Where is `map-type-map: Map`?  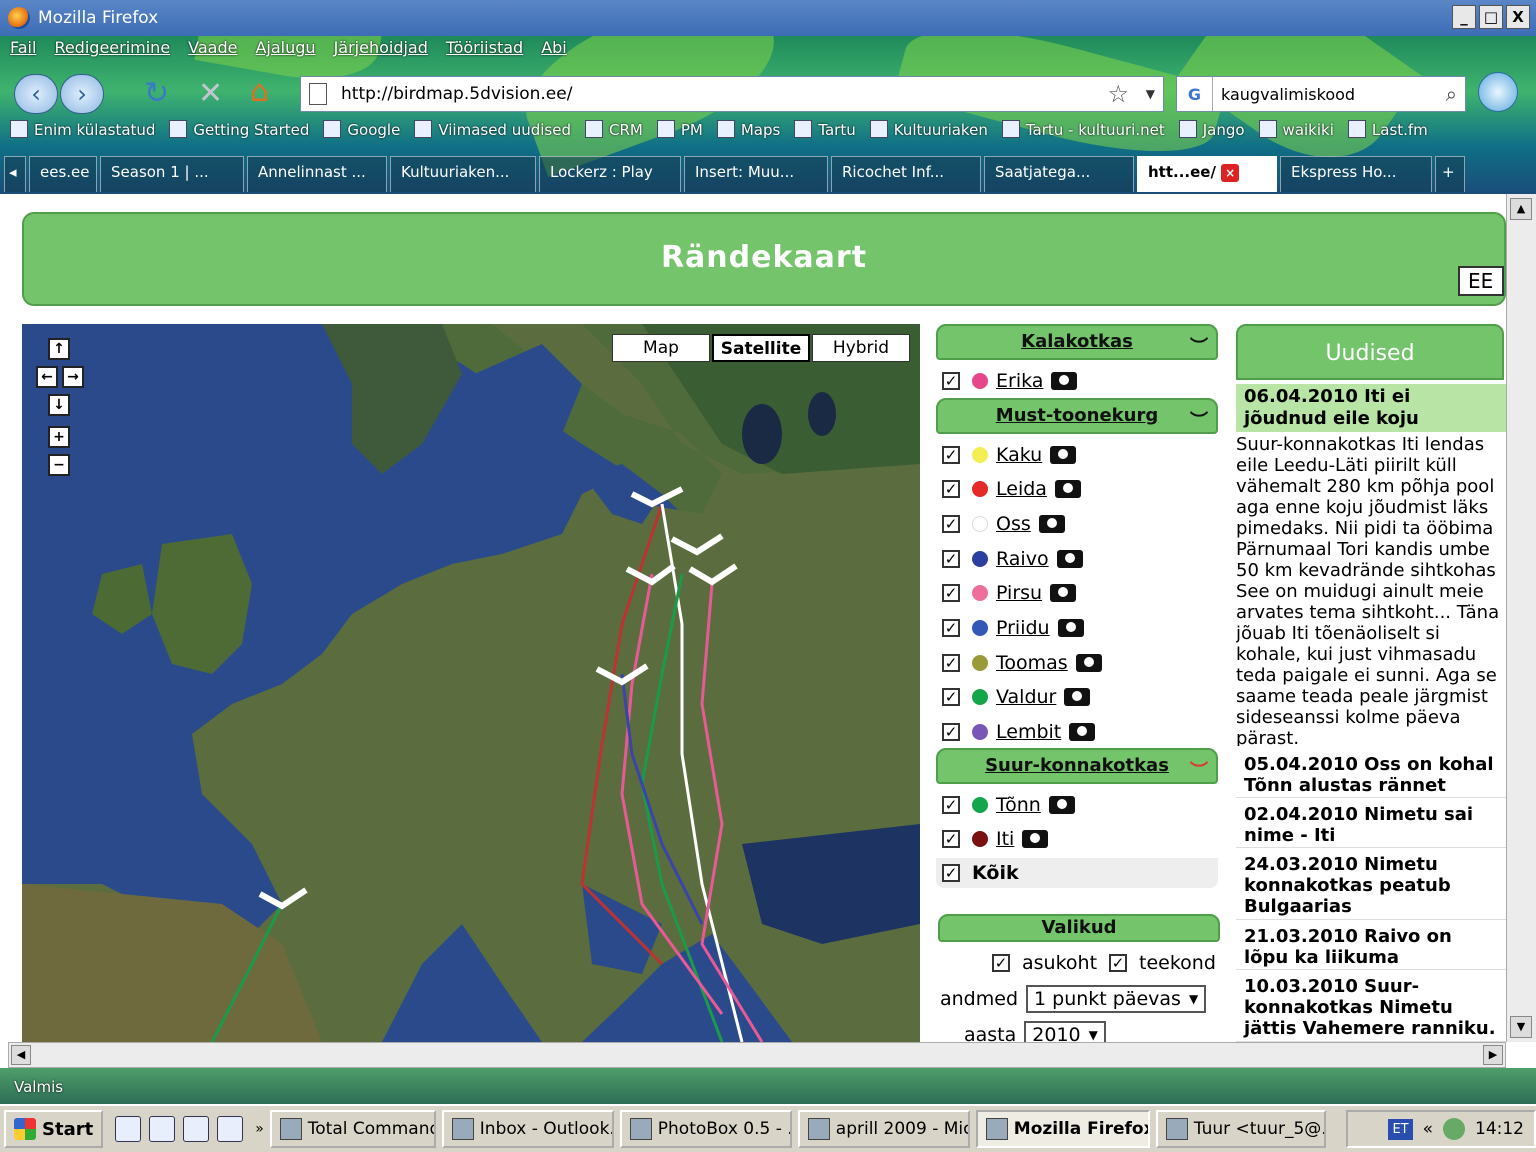
map-type-map: Map is located at coordinates (661, 348).